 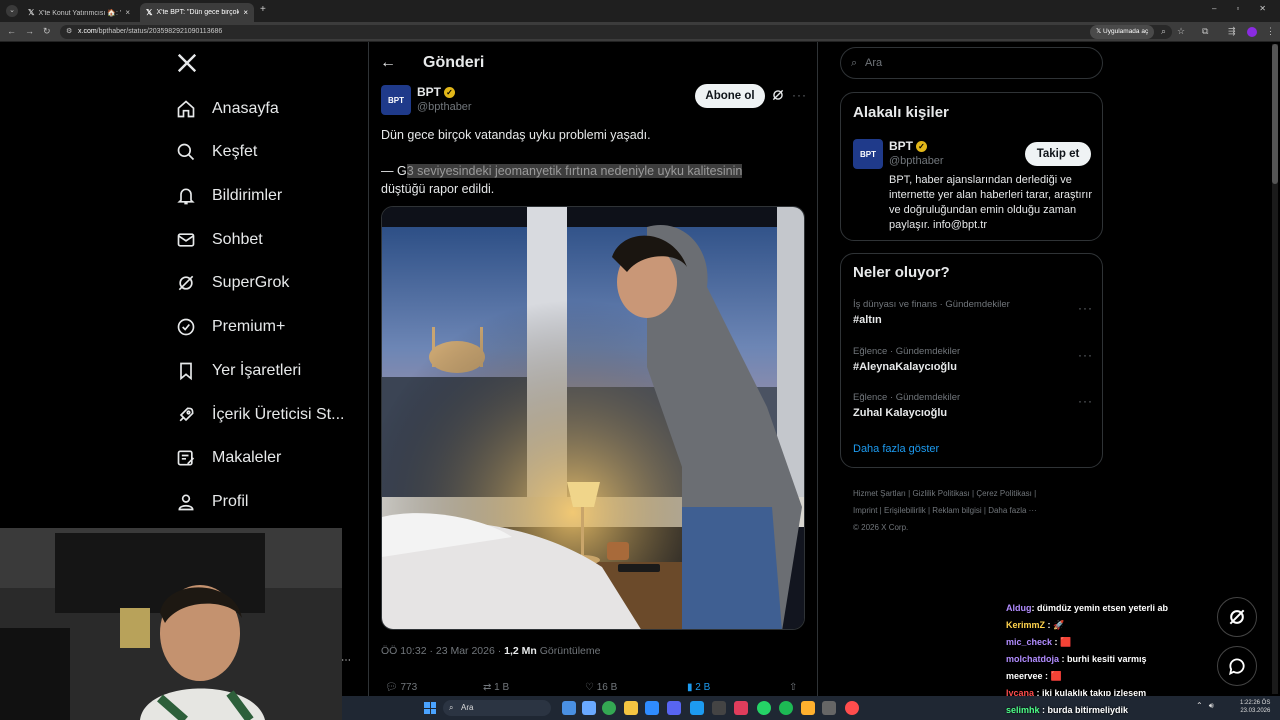 What do you see at coordinates (1205, 706) in the screenshot?
I see `system-tray: ⌃ 🔊︎` at bounding box center [1205, 706].